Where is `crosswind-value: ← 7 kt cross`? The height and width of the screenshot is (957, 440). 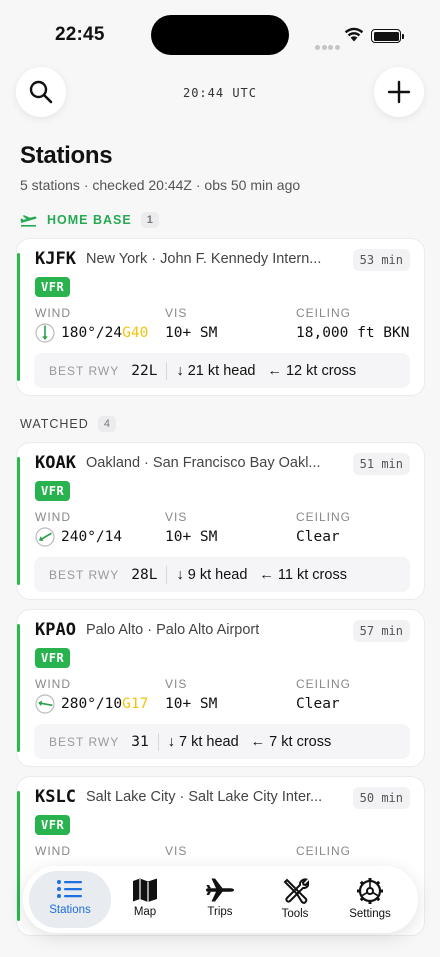
crosswind-value: ← 7 kt cross is located at coordinates (291, 741).